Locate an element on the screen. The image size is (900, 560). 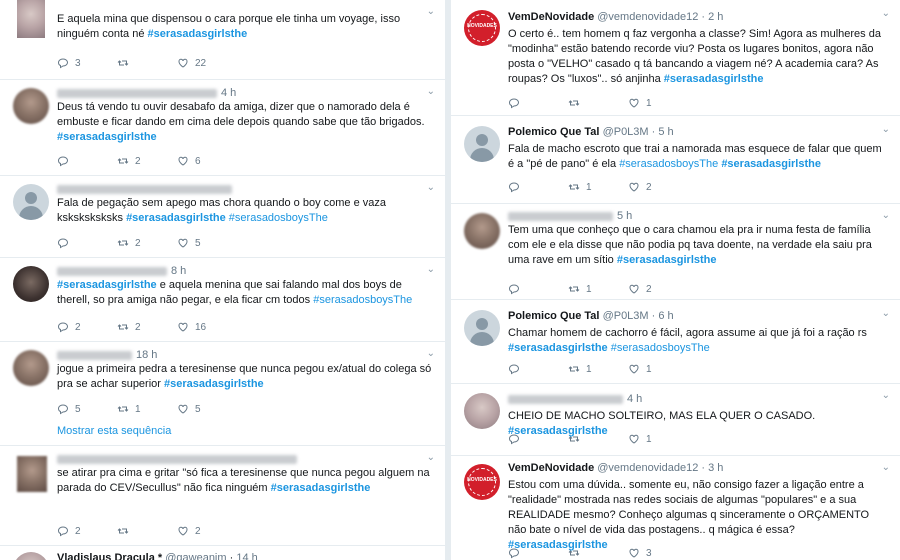
timestamp: 8 h is located at coordinates (178, 271).